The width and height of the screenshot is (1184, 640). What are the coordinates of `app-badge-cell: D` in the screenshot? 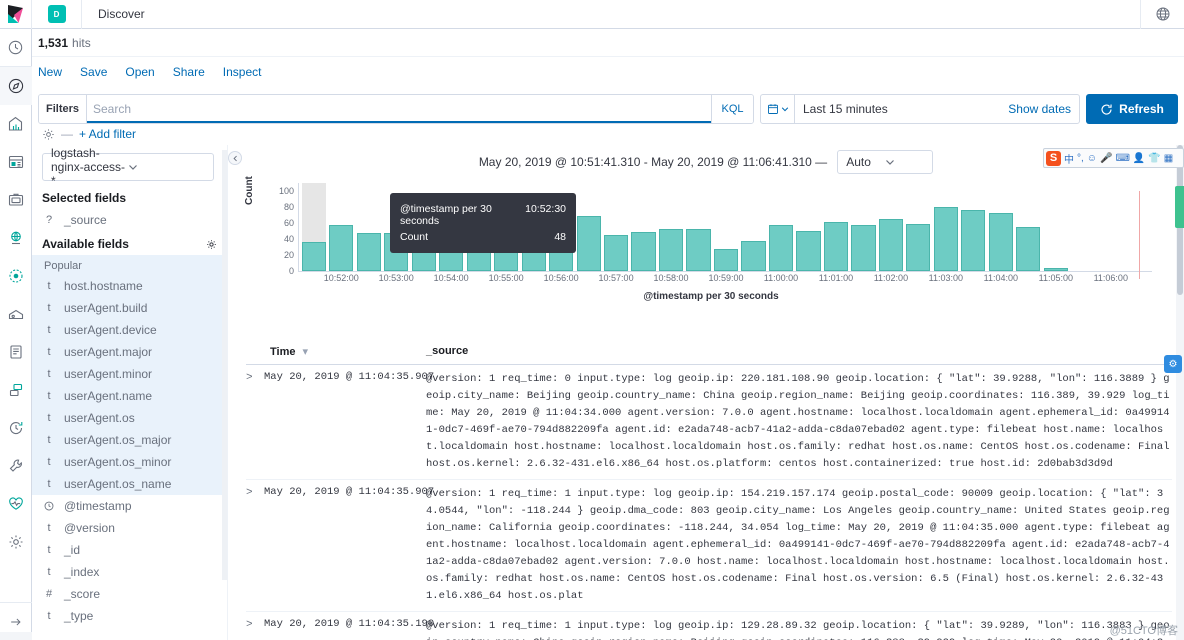 It's located at (57, 14).